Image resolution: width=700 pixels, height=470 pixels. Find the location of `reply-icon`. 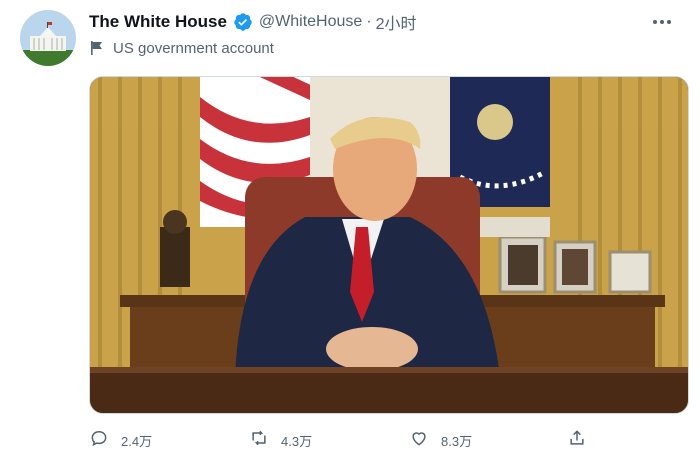

reply-icon is located at coordinates (99, 440).